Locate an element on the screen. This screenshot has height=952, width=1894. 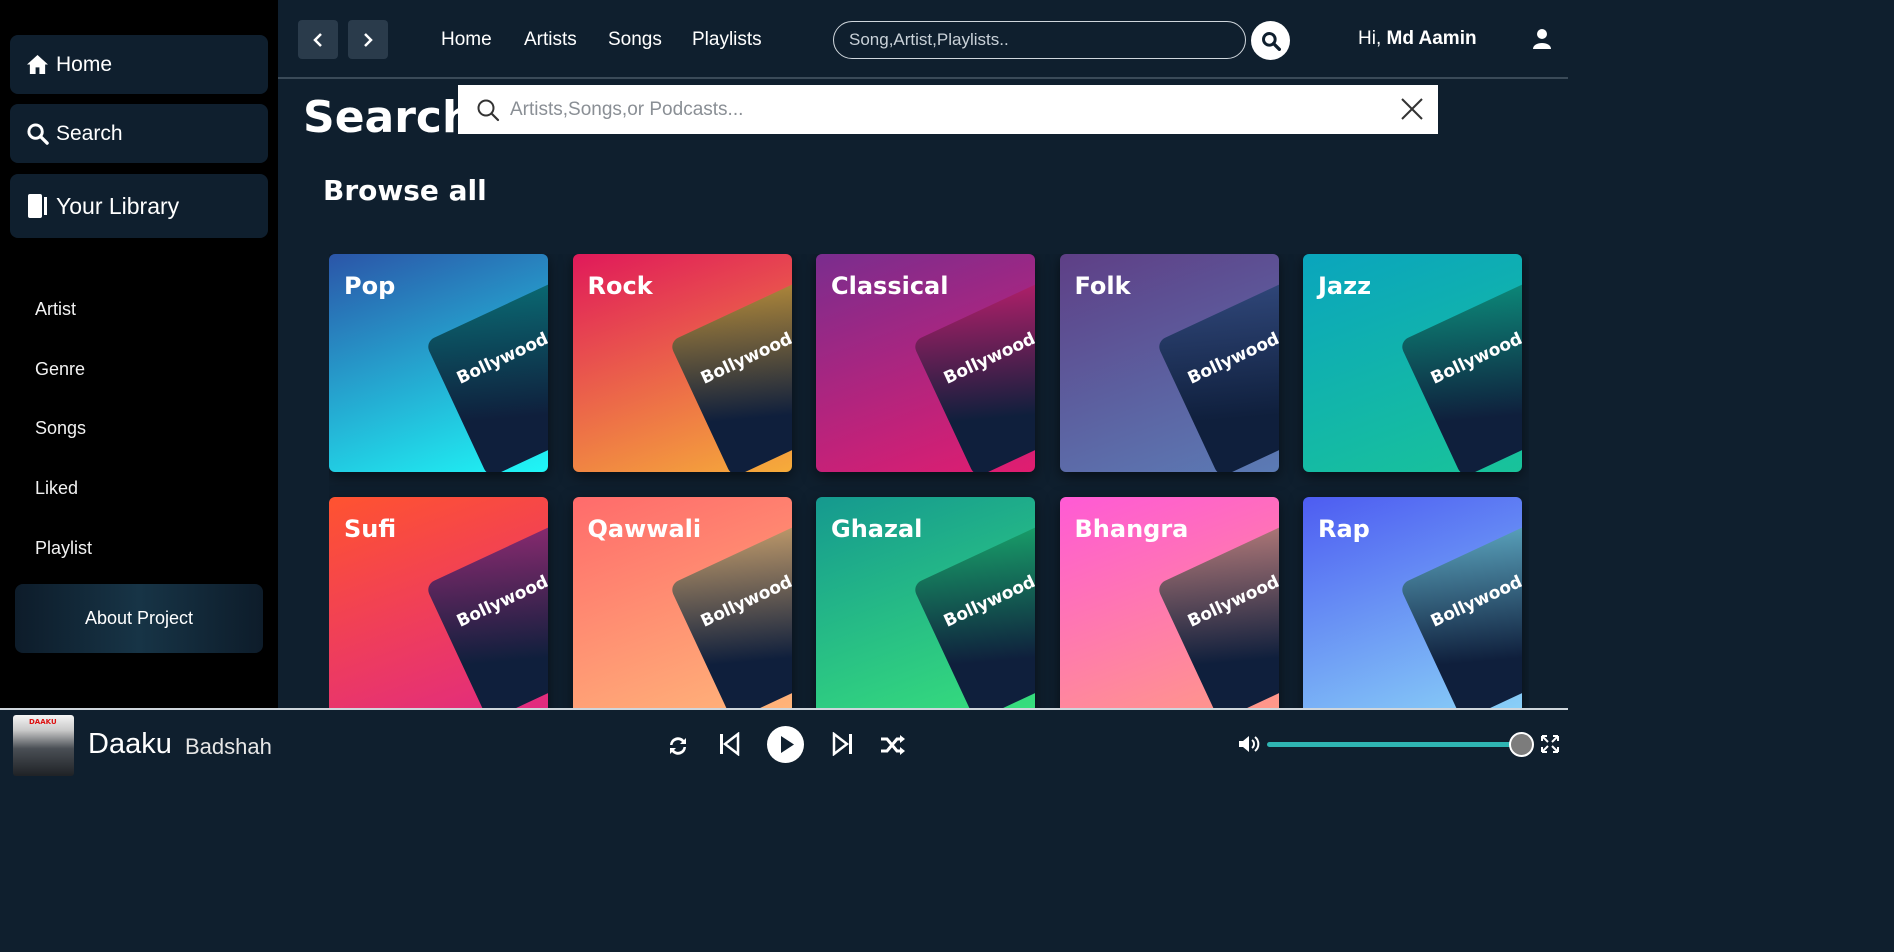
genre-card: Sufi Bollywood is located at coordinates (438, 602).